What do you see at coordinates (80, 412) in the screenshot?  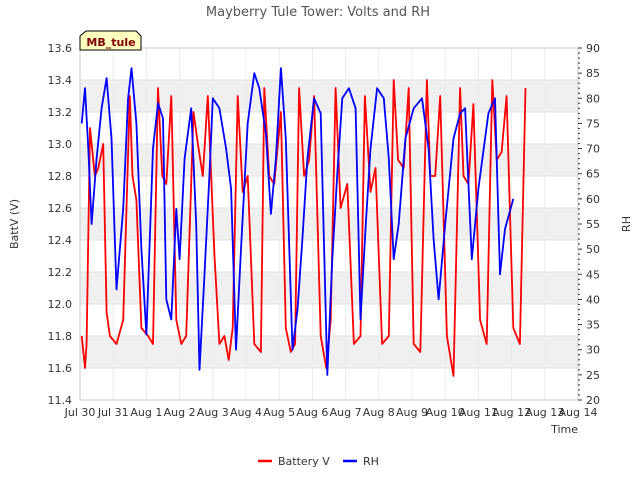 I see `x-tick-label: Jul 30` at bounding box center [80, 412].